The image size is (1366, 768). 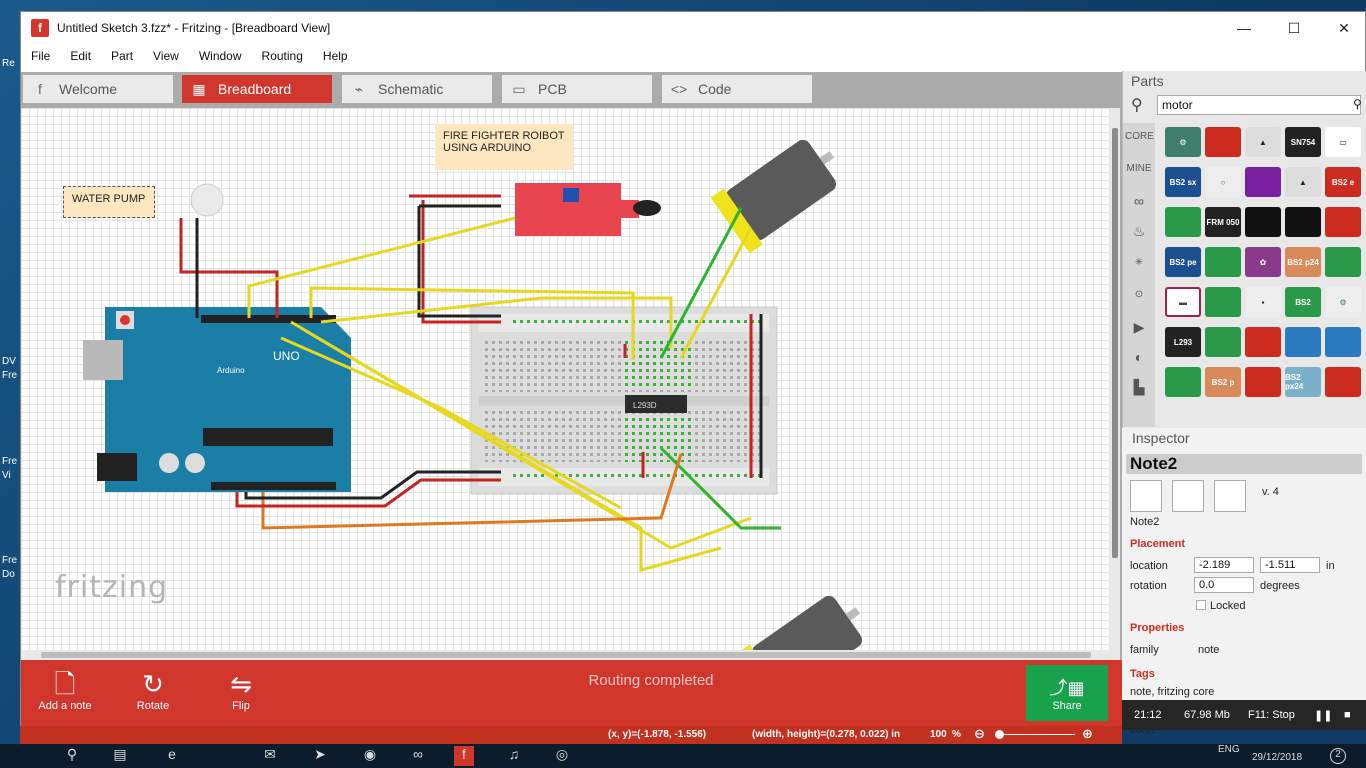 What do you see at coordinates (1303, 342) in the screenshot?
I see `part-blue-shield` at bounding box center [1303, 342].